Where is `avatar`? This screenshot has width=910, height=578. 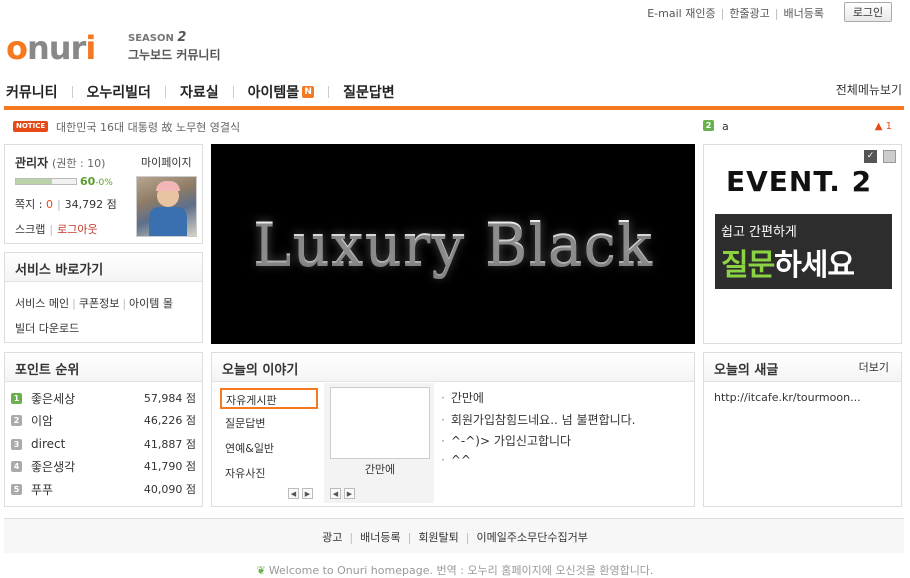
avatar is located at coordinates (166, 206).